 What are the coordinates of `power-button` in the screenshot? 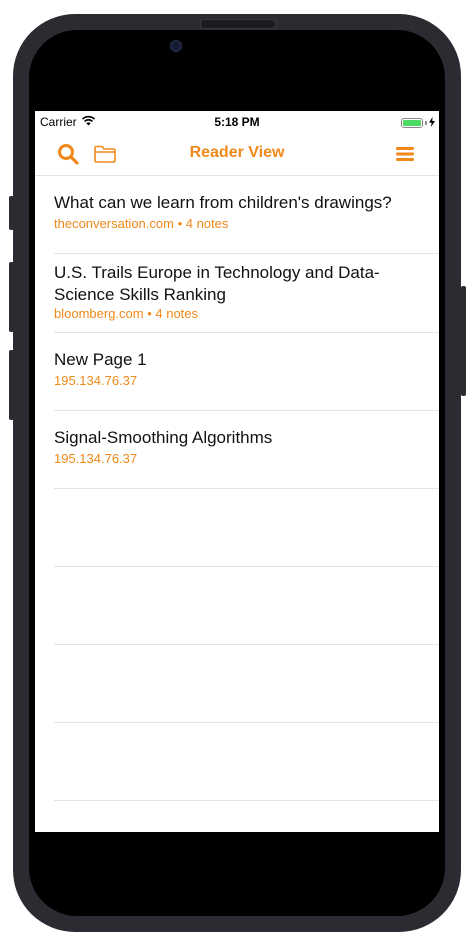 It's located at (463, 341).